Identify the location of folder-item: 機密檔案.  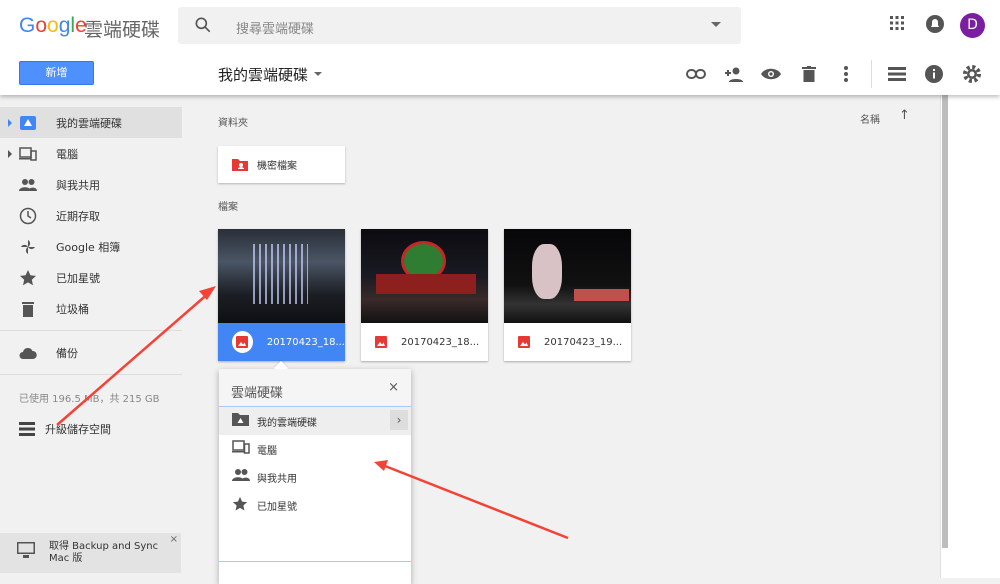
(281, 164).